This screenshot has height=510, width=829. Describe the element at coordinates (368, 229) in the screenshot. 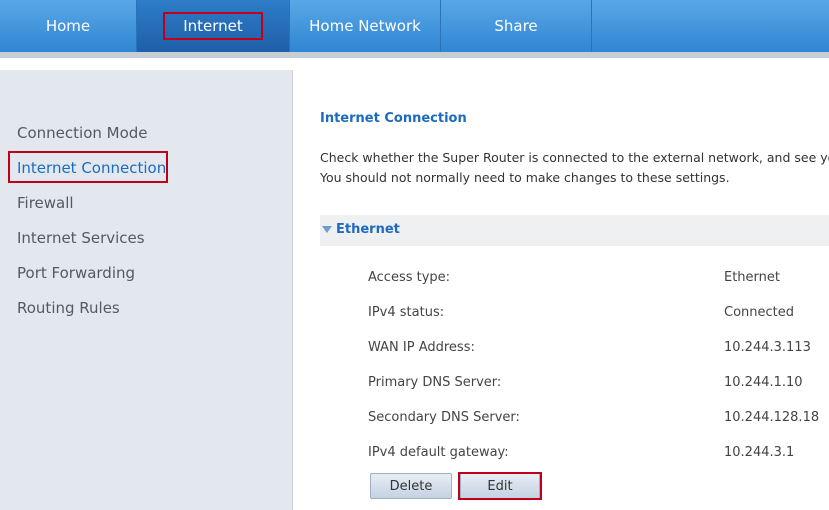

I see `ethernet-section-label: Ethernet` at that location.